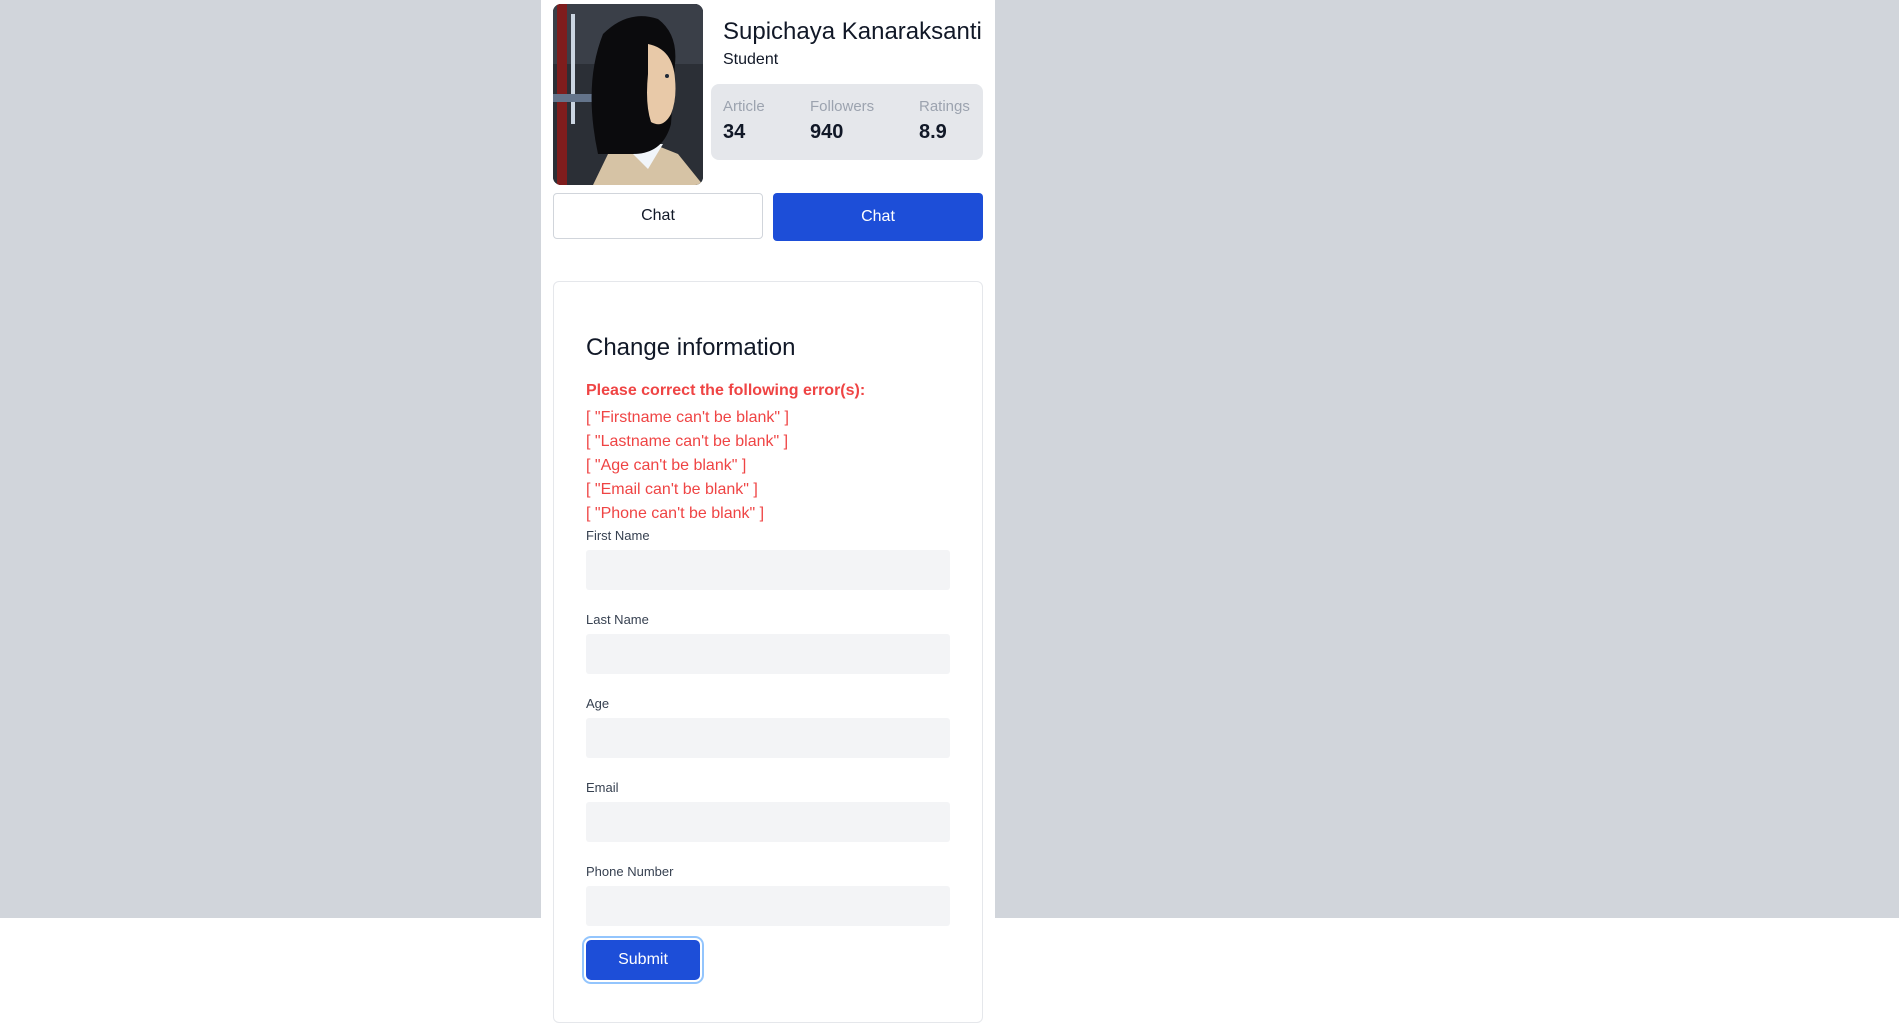  I want to click on first-name-label: First Name, so click(618, 535).